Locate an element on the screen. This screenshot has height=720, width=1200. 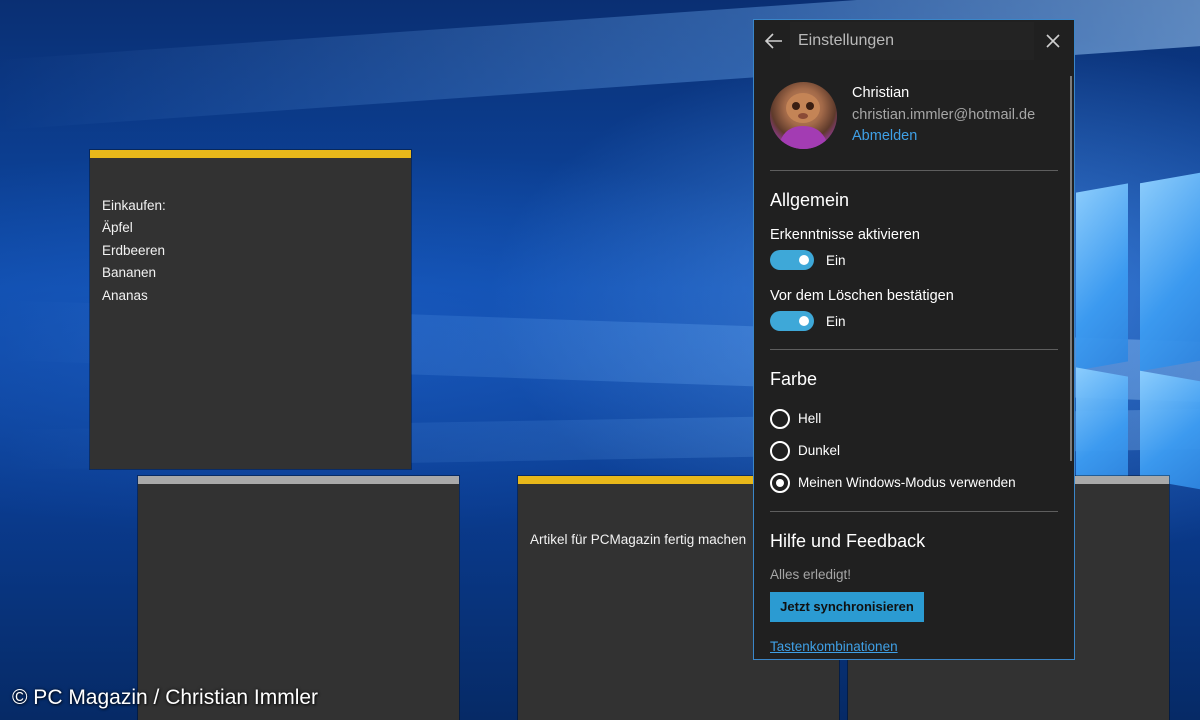
signout-link: Abmelden is located at coordinates (884, 136).